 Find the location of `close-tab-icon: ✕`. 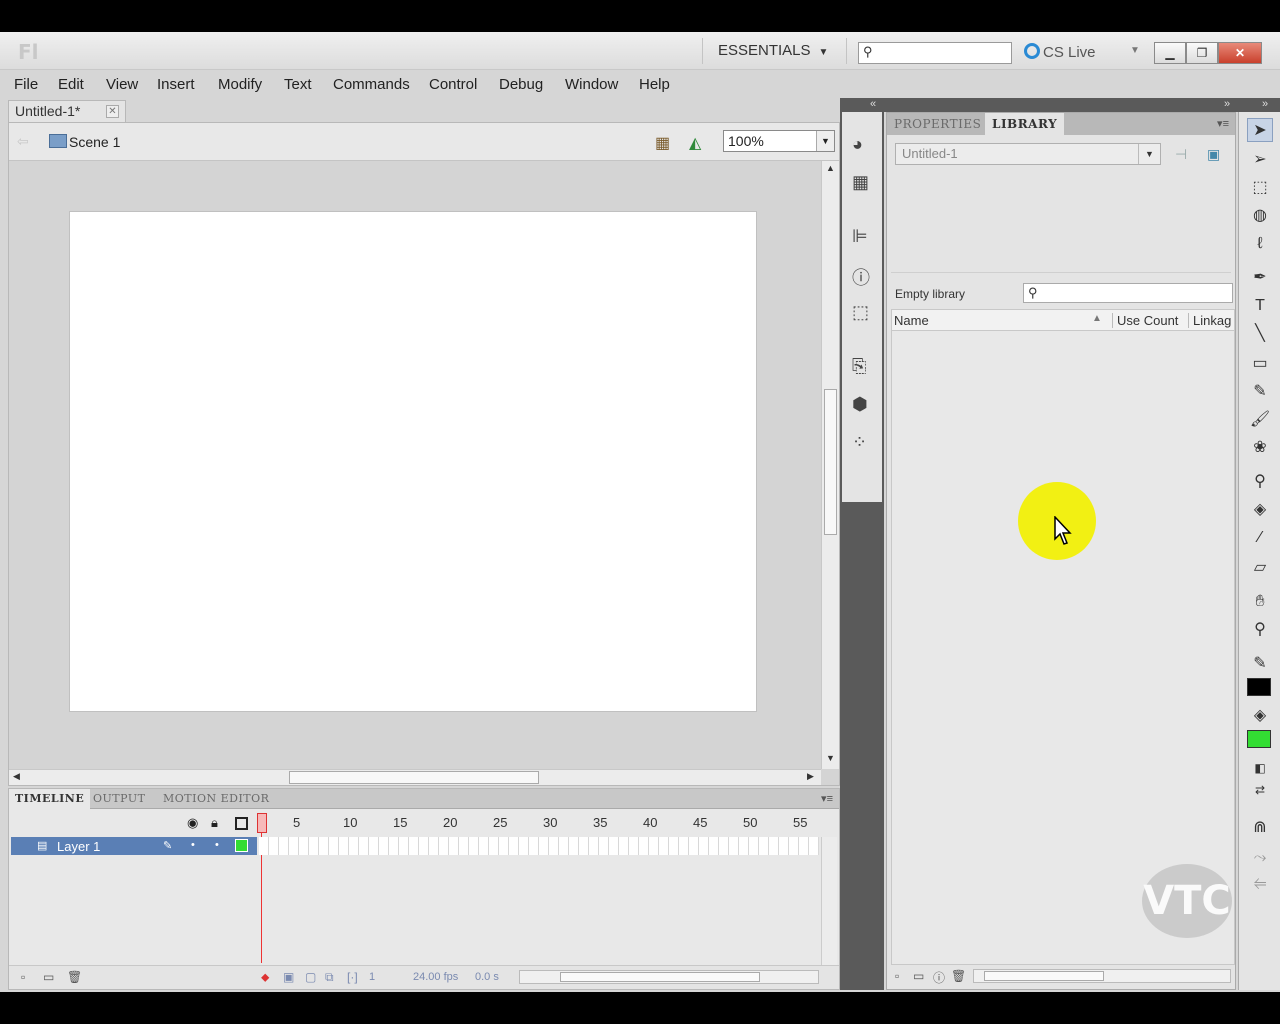

close-tab-icon: ✕ is located at coordinates (112, 111).